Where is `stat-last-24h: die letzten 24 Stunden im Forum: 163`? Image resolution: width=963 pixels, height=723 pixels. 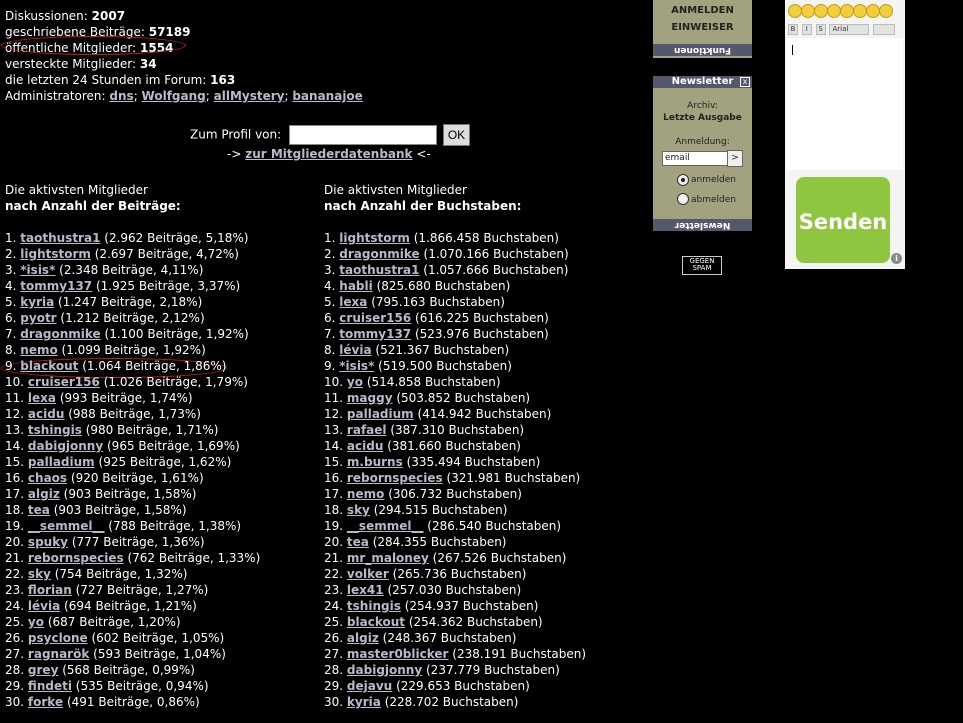 stat-last-24h: die letzten 24 Stunden im Forum: 163 is located at coordinates (120, 80).